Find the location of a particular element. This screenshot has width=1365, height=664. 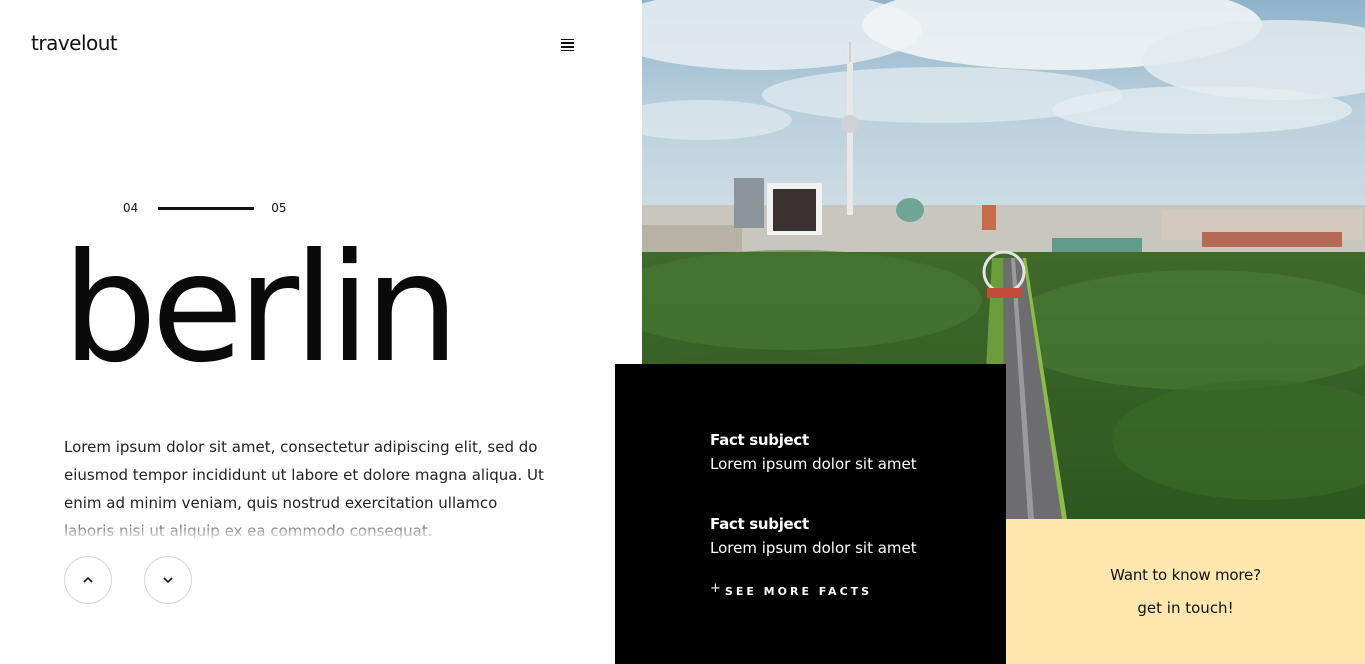

page-title: berlin is located at coordinates (261, 309).